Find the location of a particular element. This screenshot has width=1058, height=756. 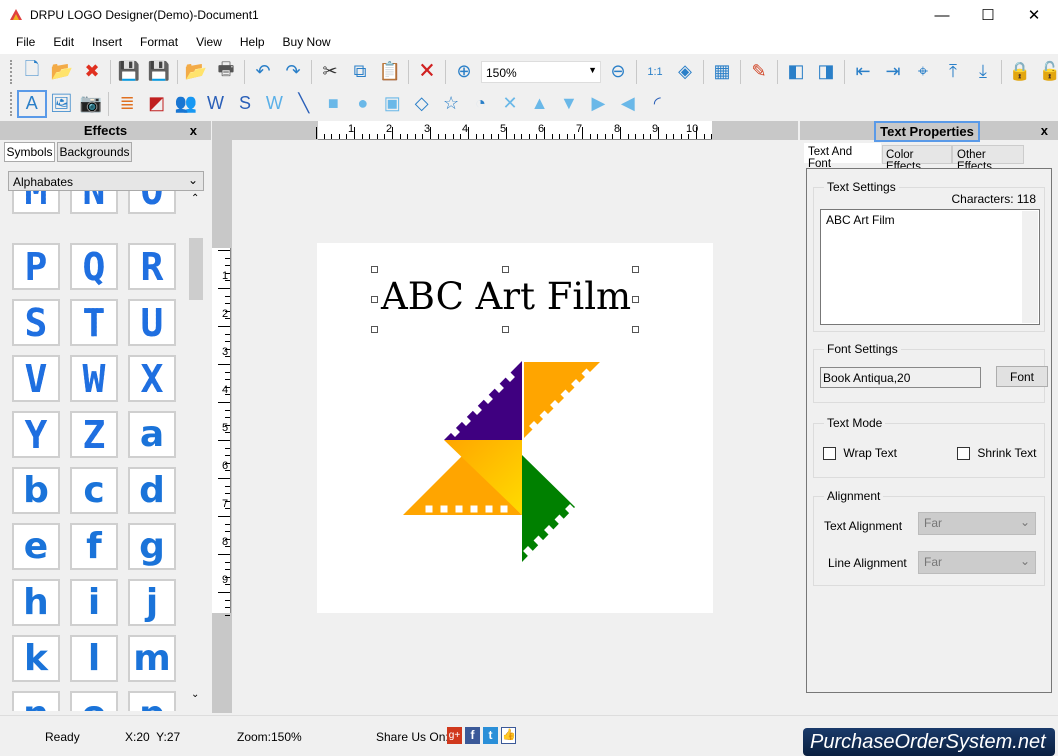

paste-button: 📋 is located at coordinates (390, 72).